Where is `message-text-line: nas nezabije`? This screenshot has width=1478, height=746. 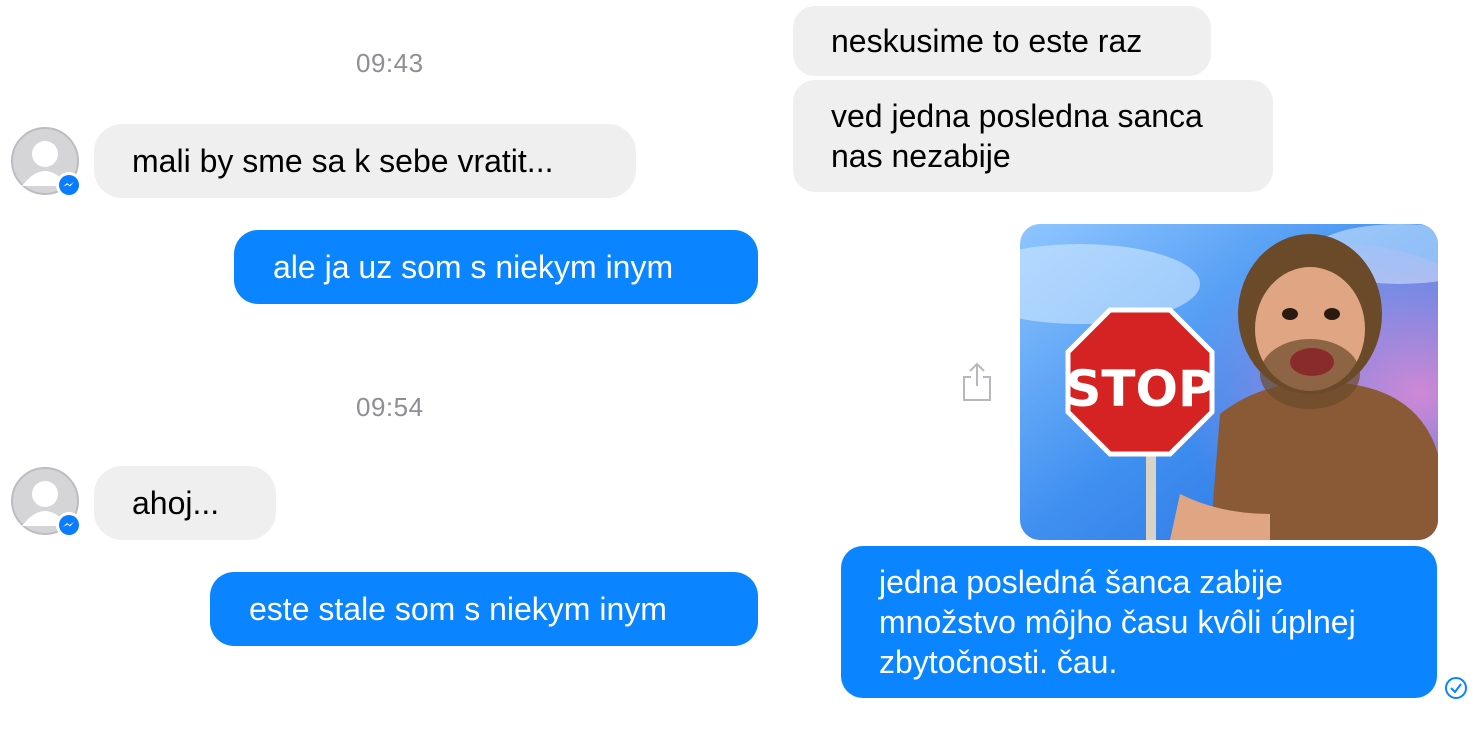 message-text-line: nas nezabije is located at coordinates (921, 156).